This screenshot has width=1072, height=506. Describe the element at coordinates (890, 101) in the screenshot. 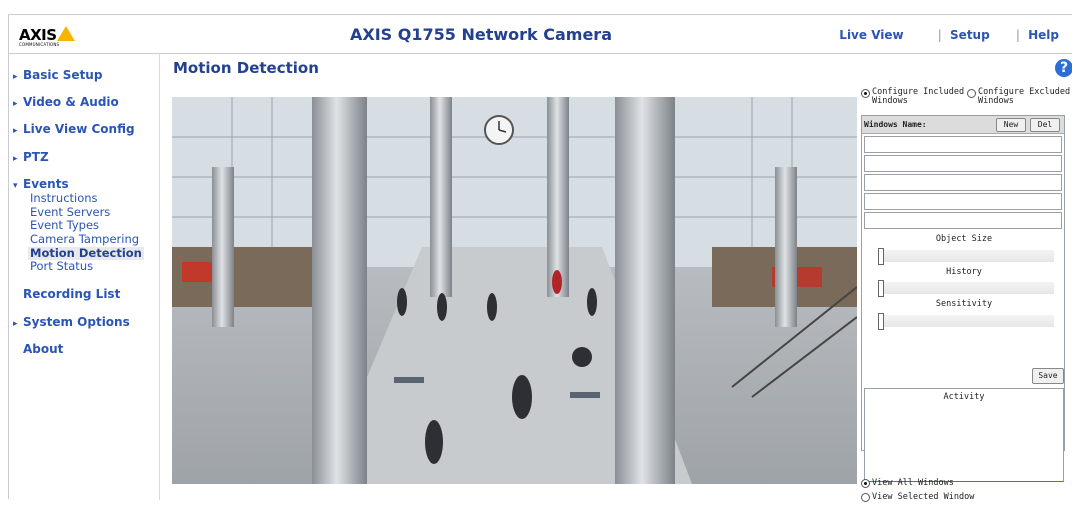

I see `configure-included-label-2: Windows` at that location.